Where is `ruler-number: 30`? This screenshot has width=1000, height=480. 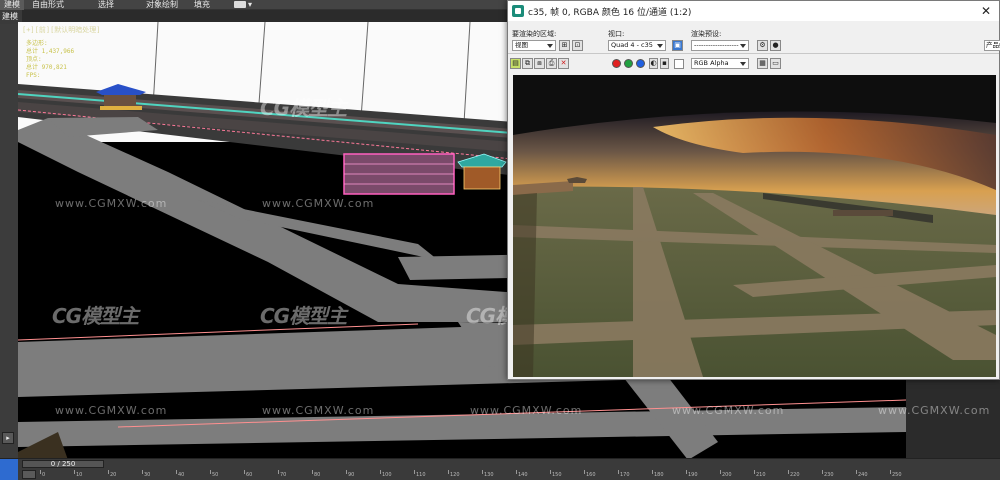
ruler-number: 30 is located at coordinates (147, 475).